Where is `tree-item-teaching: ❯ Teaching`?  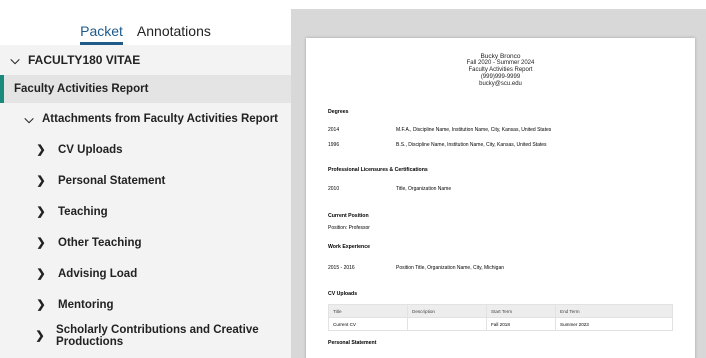
tree-item-teaching: ❯ Teaching is located at coordinates (145, 211).